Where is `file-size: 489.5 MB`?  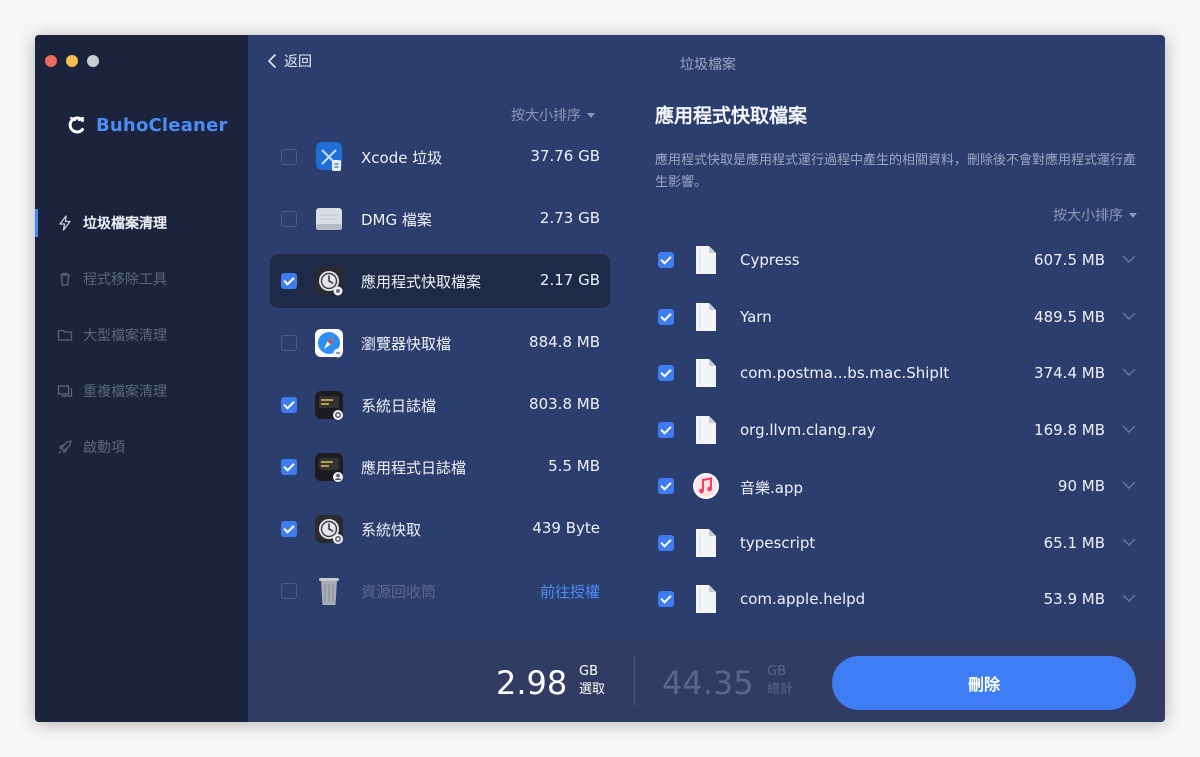 file-size: 489.5 MB is located at coordinates (1069, 316).